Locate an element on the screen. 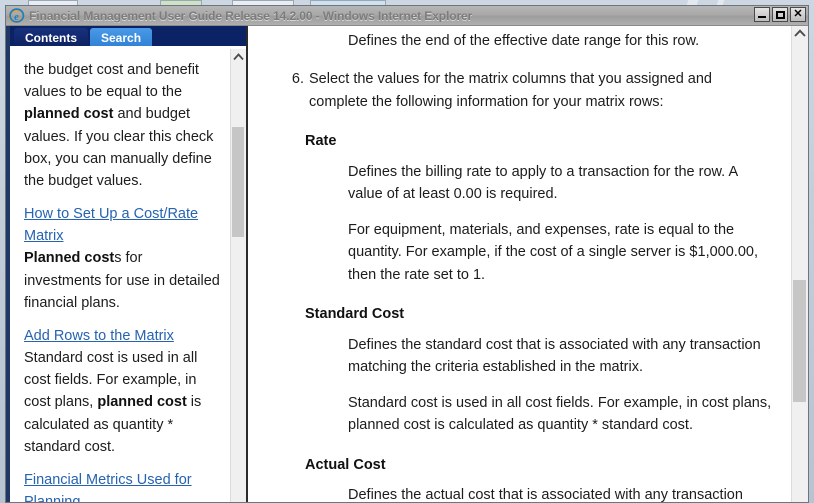  sidebar-scrollbar is located at coordinates (238, 275).